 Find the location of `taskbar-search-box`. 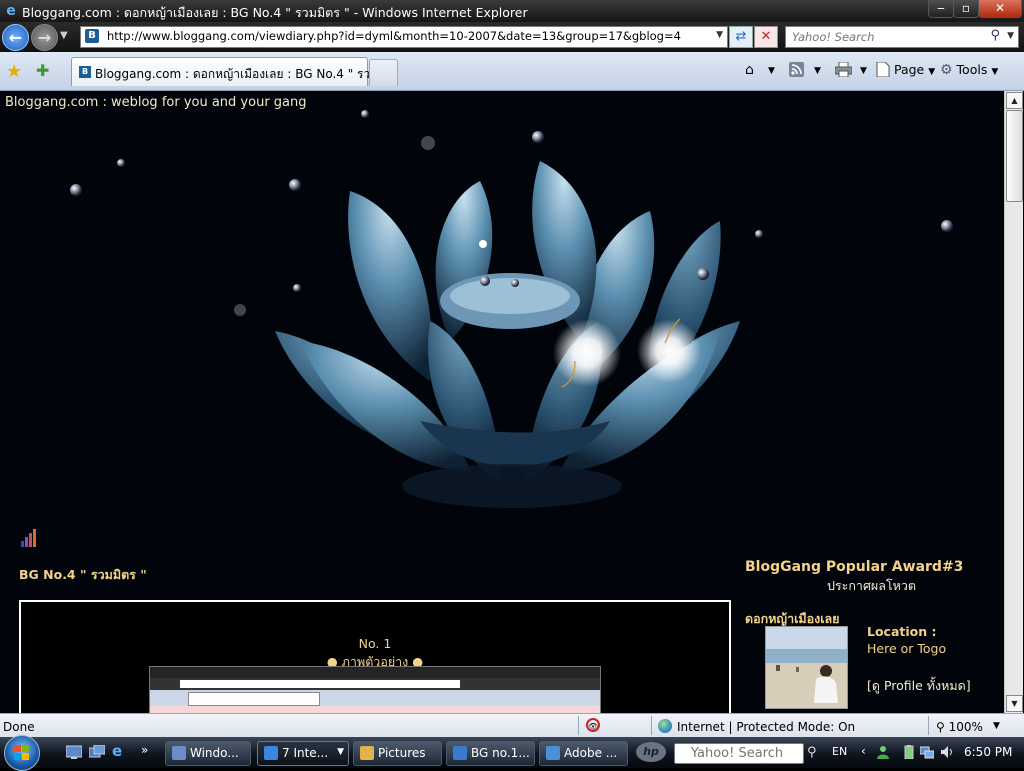

taskbar-search-box is located at coordinates (739, 753).